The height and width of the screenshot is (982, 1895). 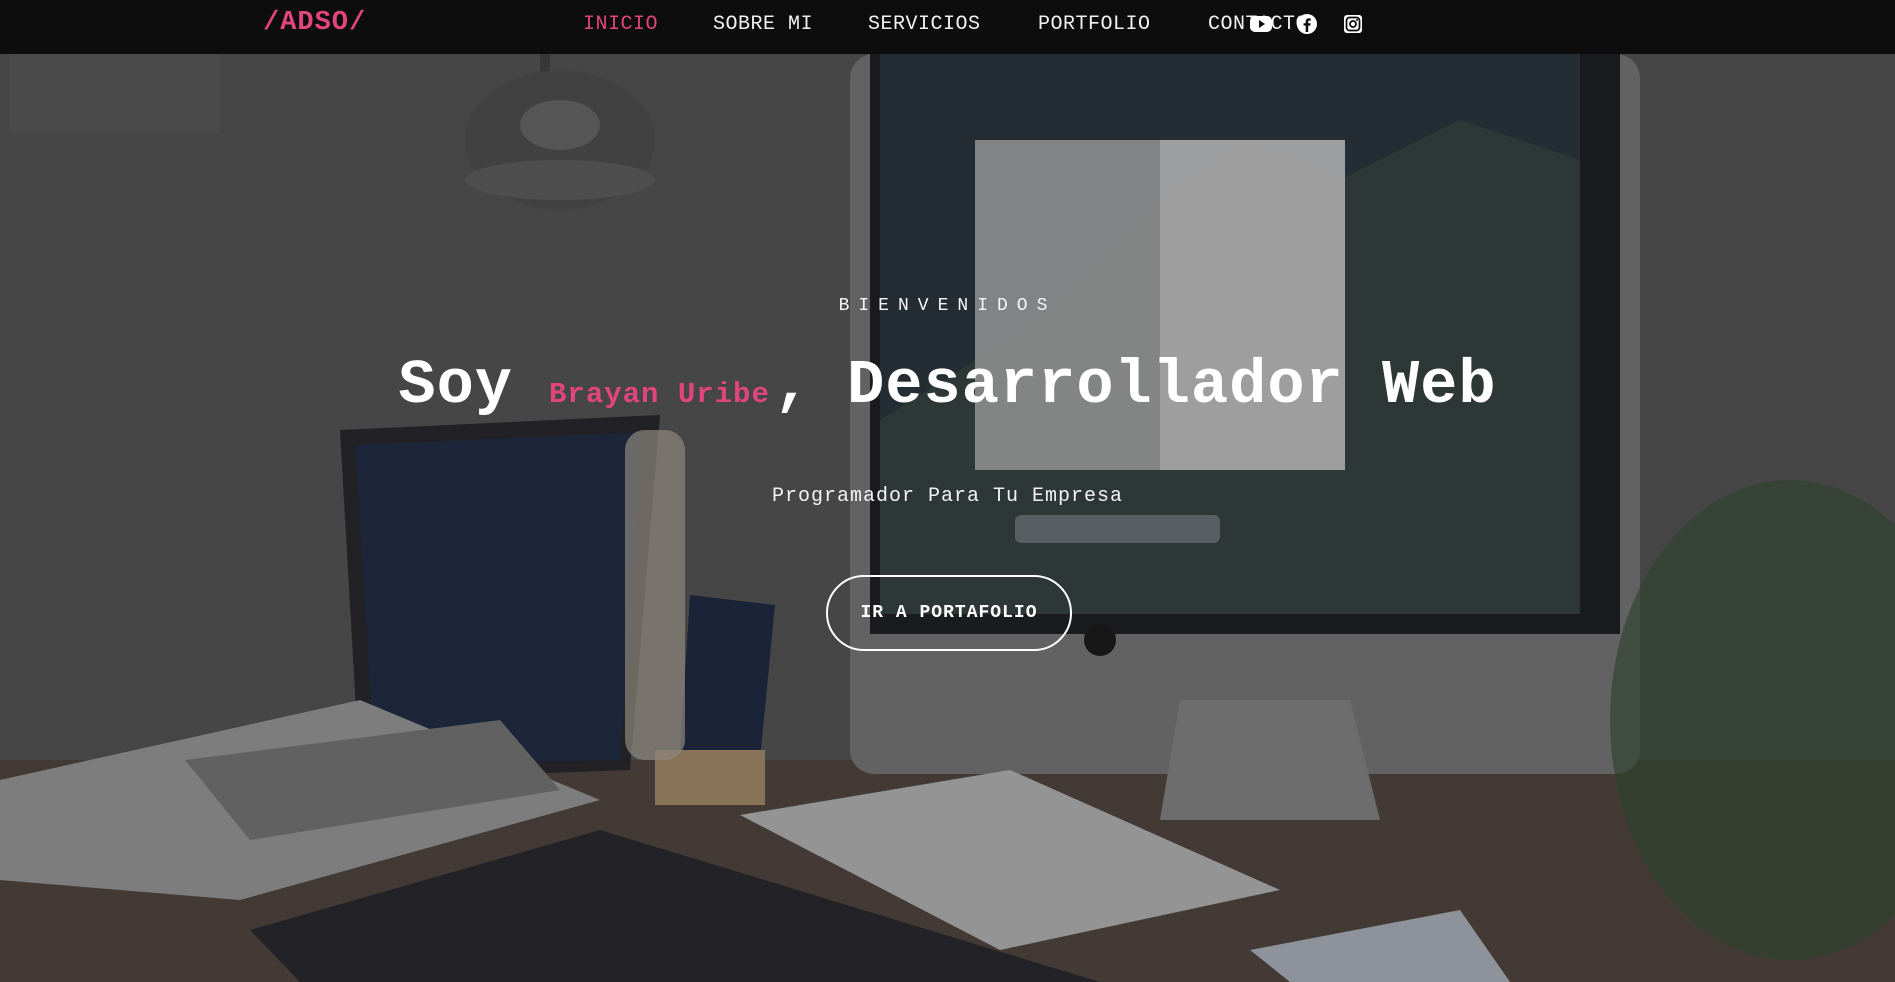 I want to click on nav-item-portfolio: PORTFOLIO, so click(x=1123, y=24).